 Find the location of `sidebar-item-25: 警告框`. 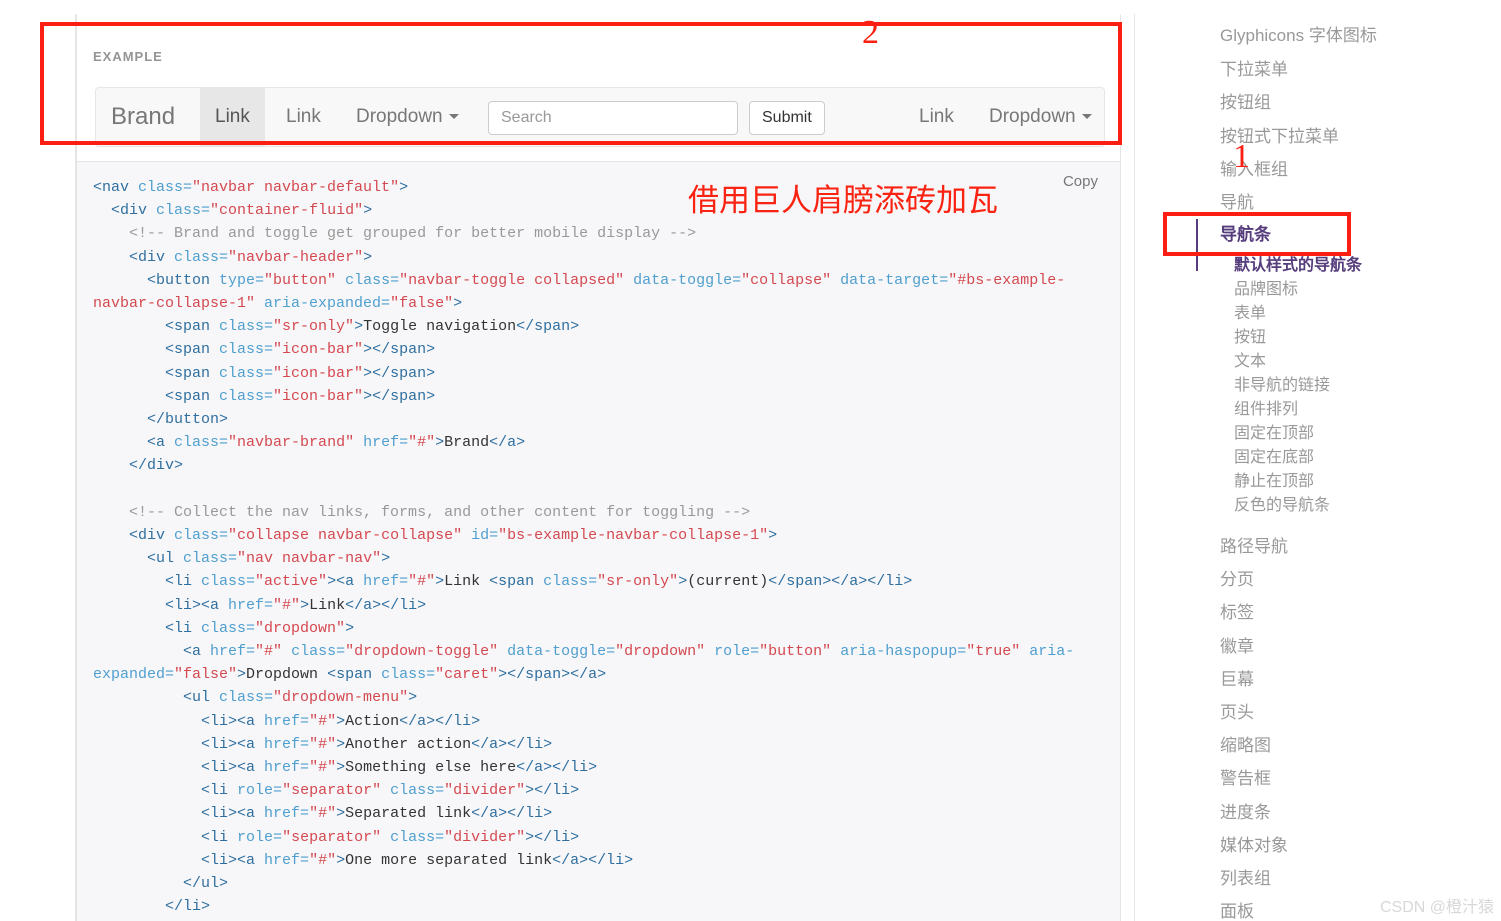

sidebar-item-25: 警告框 is located at coordinates (1245, 779).